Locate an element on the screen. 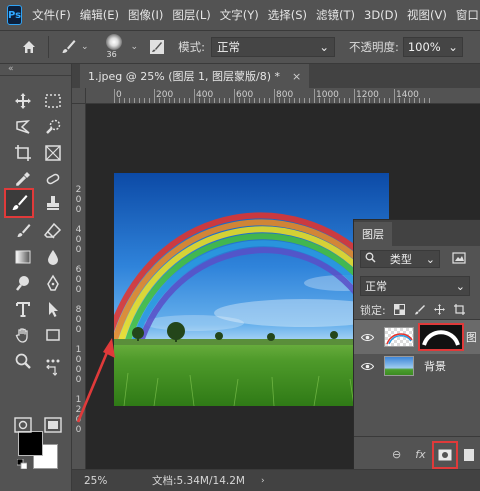 The width and height of the screenshot is (480, 491). menu-3d: 3D(D) is located at coordinates (381, 15).